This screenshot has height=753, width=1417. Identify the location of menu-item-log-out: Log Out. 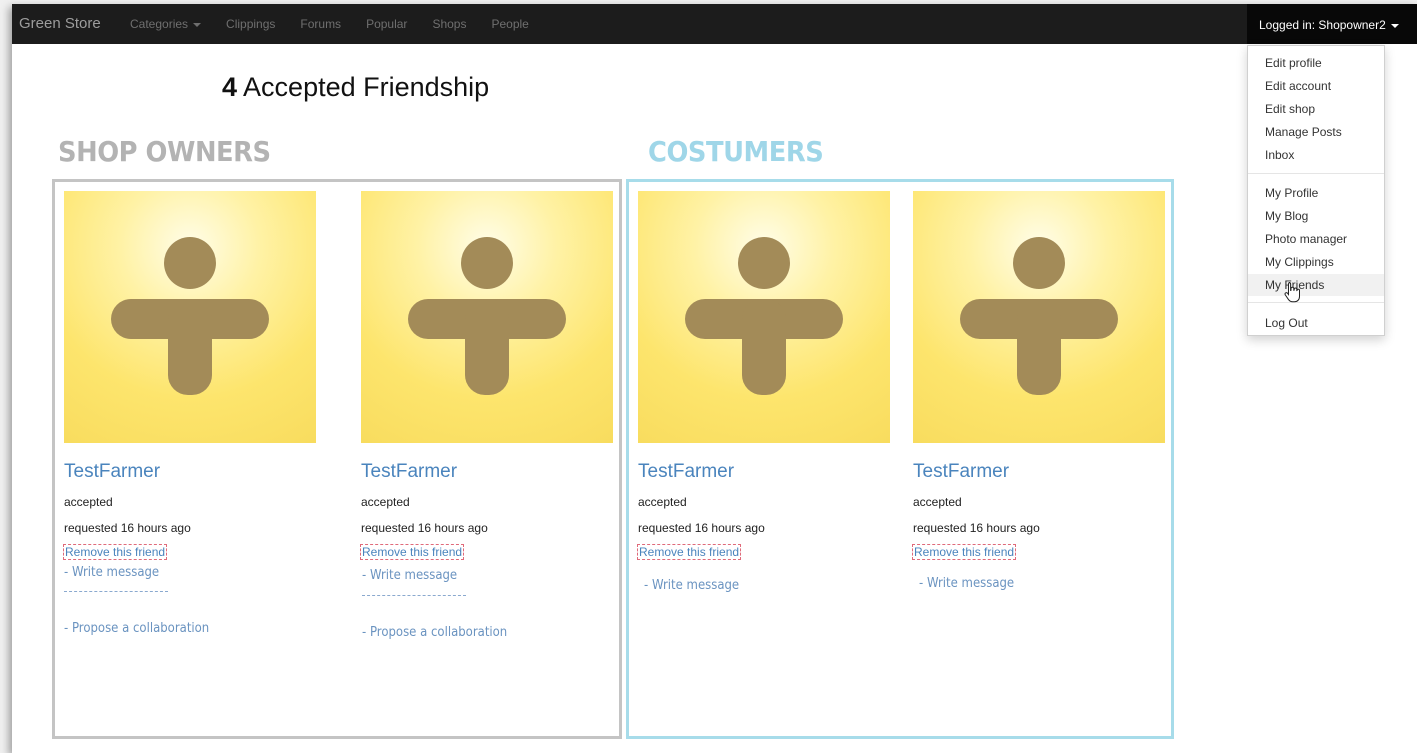
(1316, 323).